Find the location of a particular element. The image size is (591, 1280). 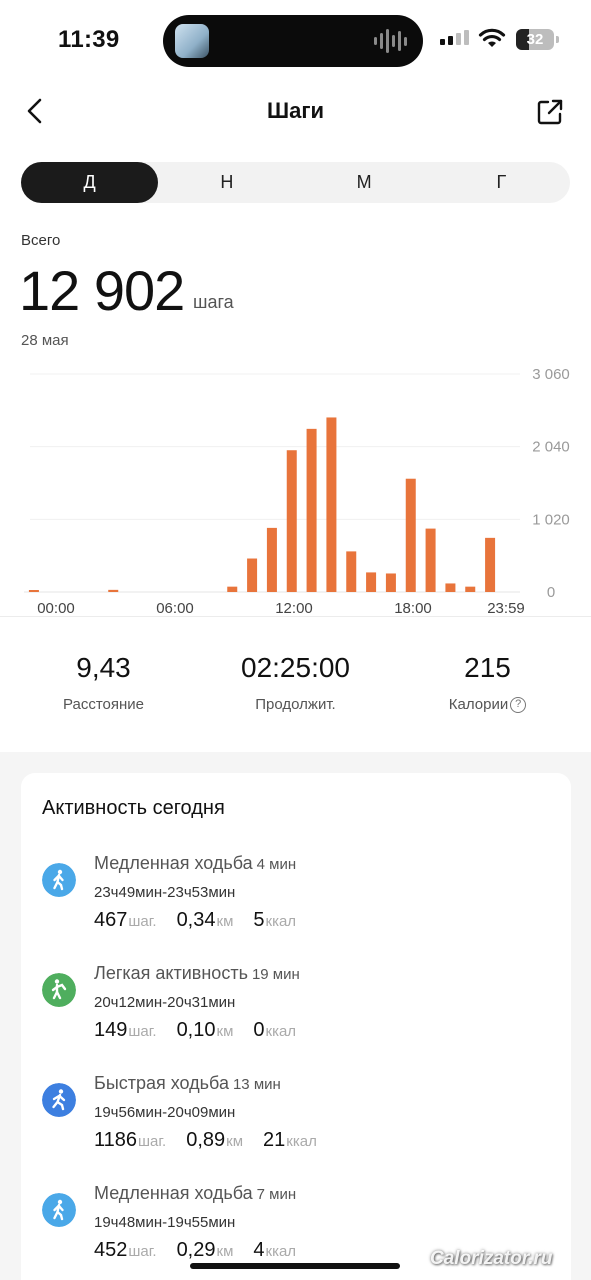

activity-steps: 149 is located at coordinates (111, 1030).